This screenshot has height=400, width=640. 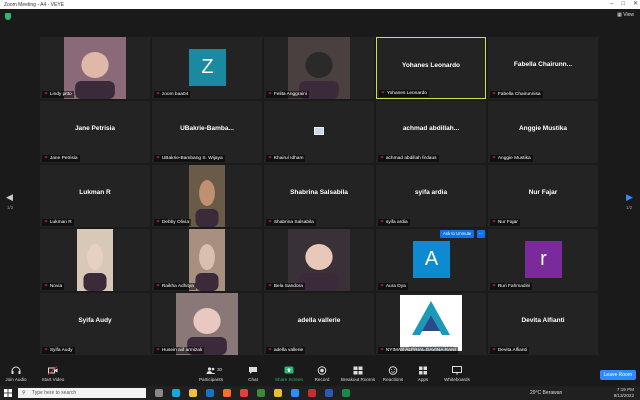 I want to click on participant-tile: Lukman R ⏷ Lukman R, so click(x=95, y=196).